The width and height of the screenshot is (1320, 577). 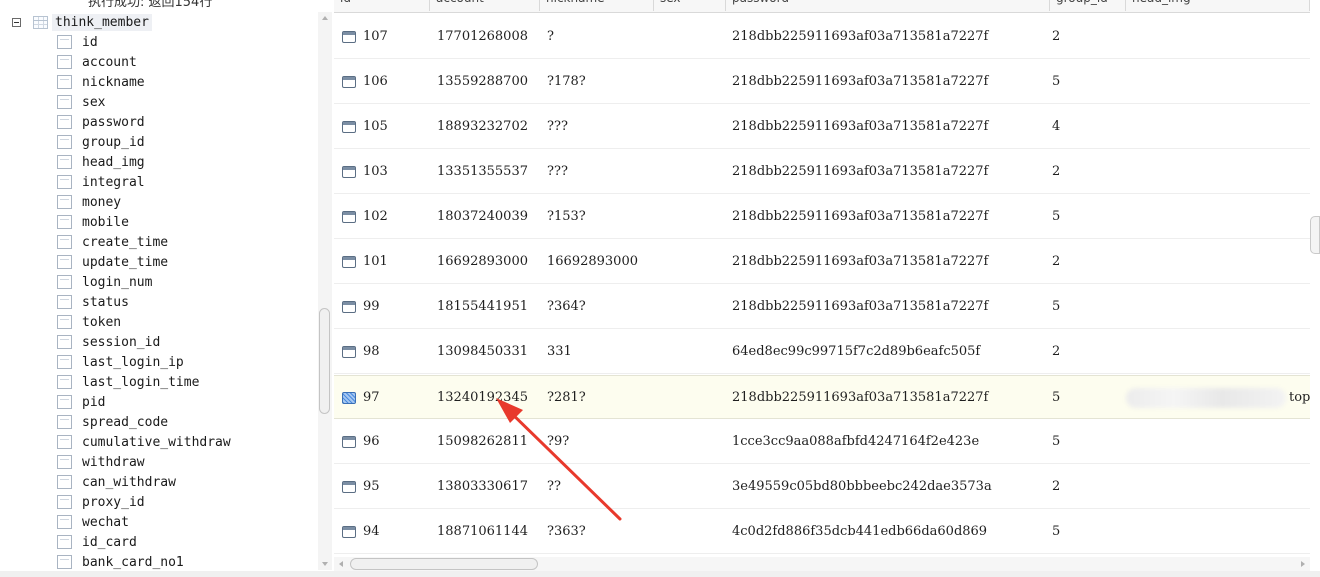 What do you see at coordinates (82, 22) in the screenshot?
I see `tree-node-table: think_member` at bounding box center [82, 22].